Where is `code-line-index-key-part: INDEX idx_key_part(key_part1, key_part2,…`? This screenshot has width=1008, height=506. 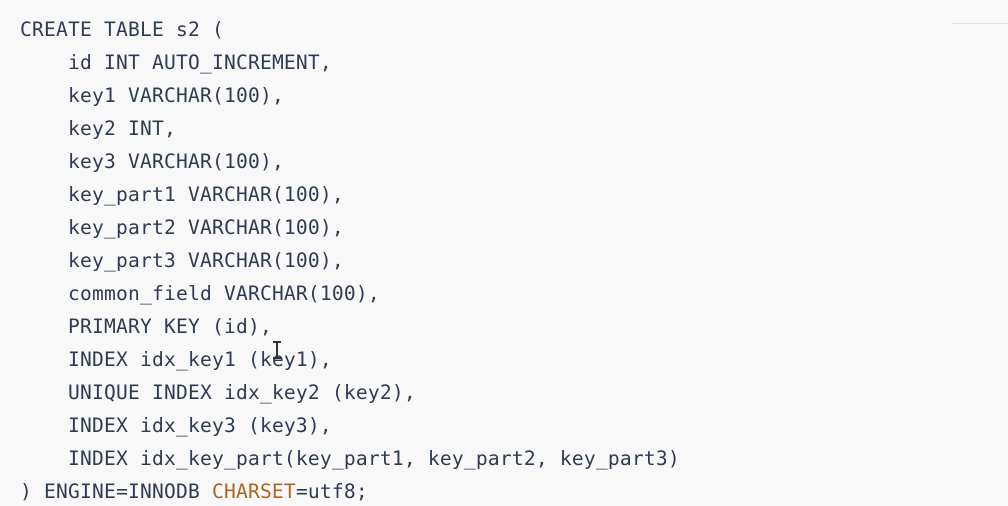 code-line-index-key-part: INDEX idx_key_part(key_part1, key_part2,… is located at coordinates (350, 458).